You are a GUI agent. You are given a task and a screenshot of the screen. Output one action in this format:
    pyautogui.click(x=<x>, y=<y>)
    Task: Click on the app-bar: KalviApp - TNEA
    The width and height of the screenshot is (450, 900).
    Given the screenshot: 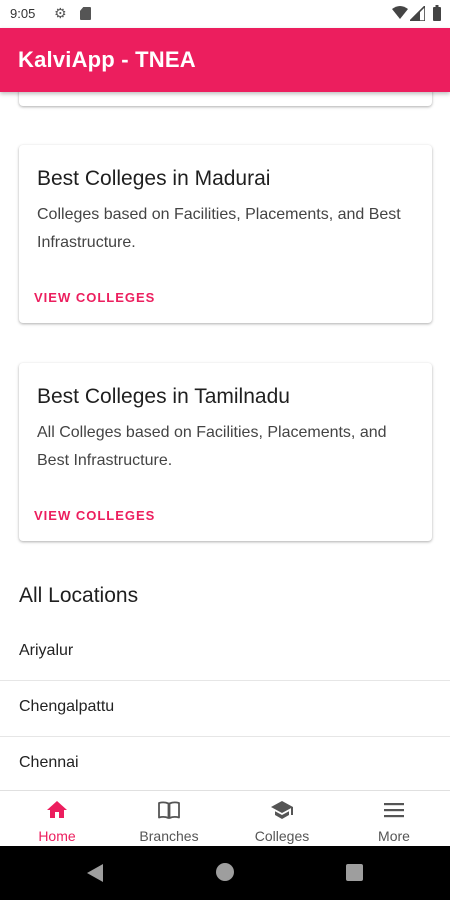 What is the action you would take?
    pyautogui.click(x=225, y=60)
    